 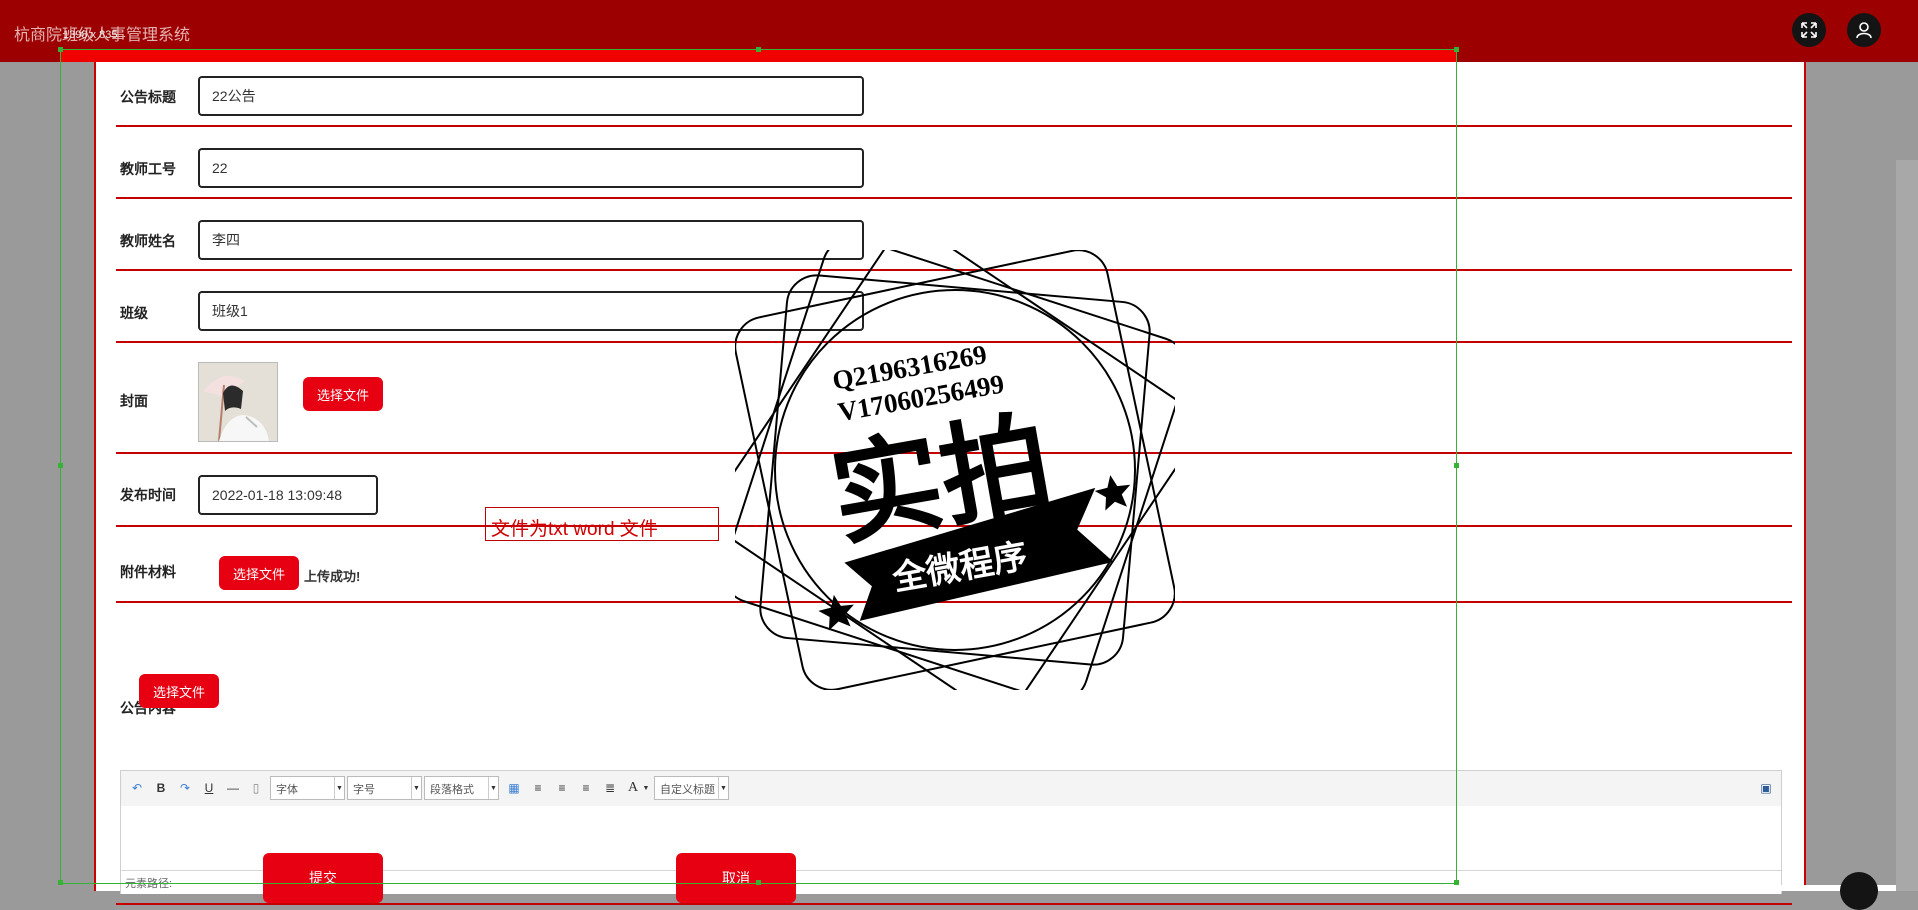 I want to click on bold-icon: B, so click(x=161, y=788).